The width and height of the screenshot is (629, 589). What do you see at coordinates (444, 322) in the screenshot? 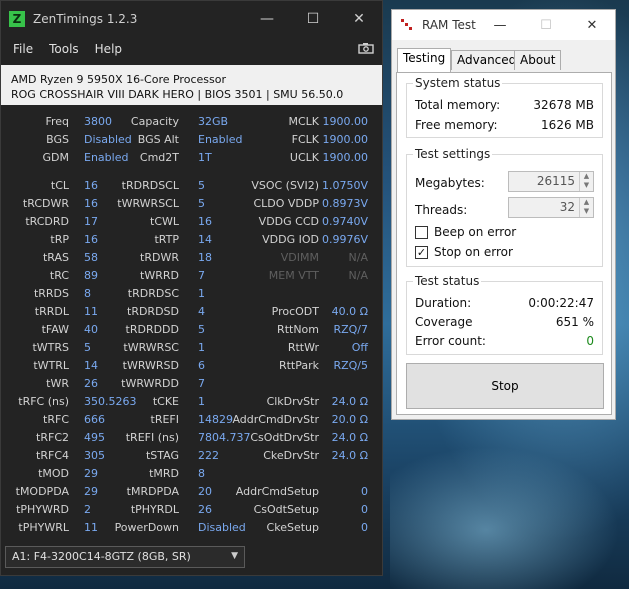
I see `coverage-label: Coverage` at bounding box center [444, 322].